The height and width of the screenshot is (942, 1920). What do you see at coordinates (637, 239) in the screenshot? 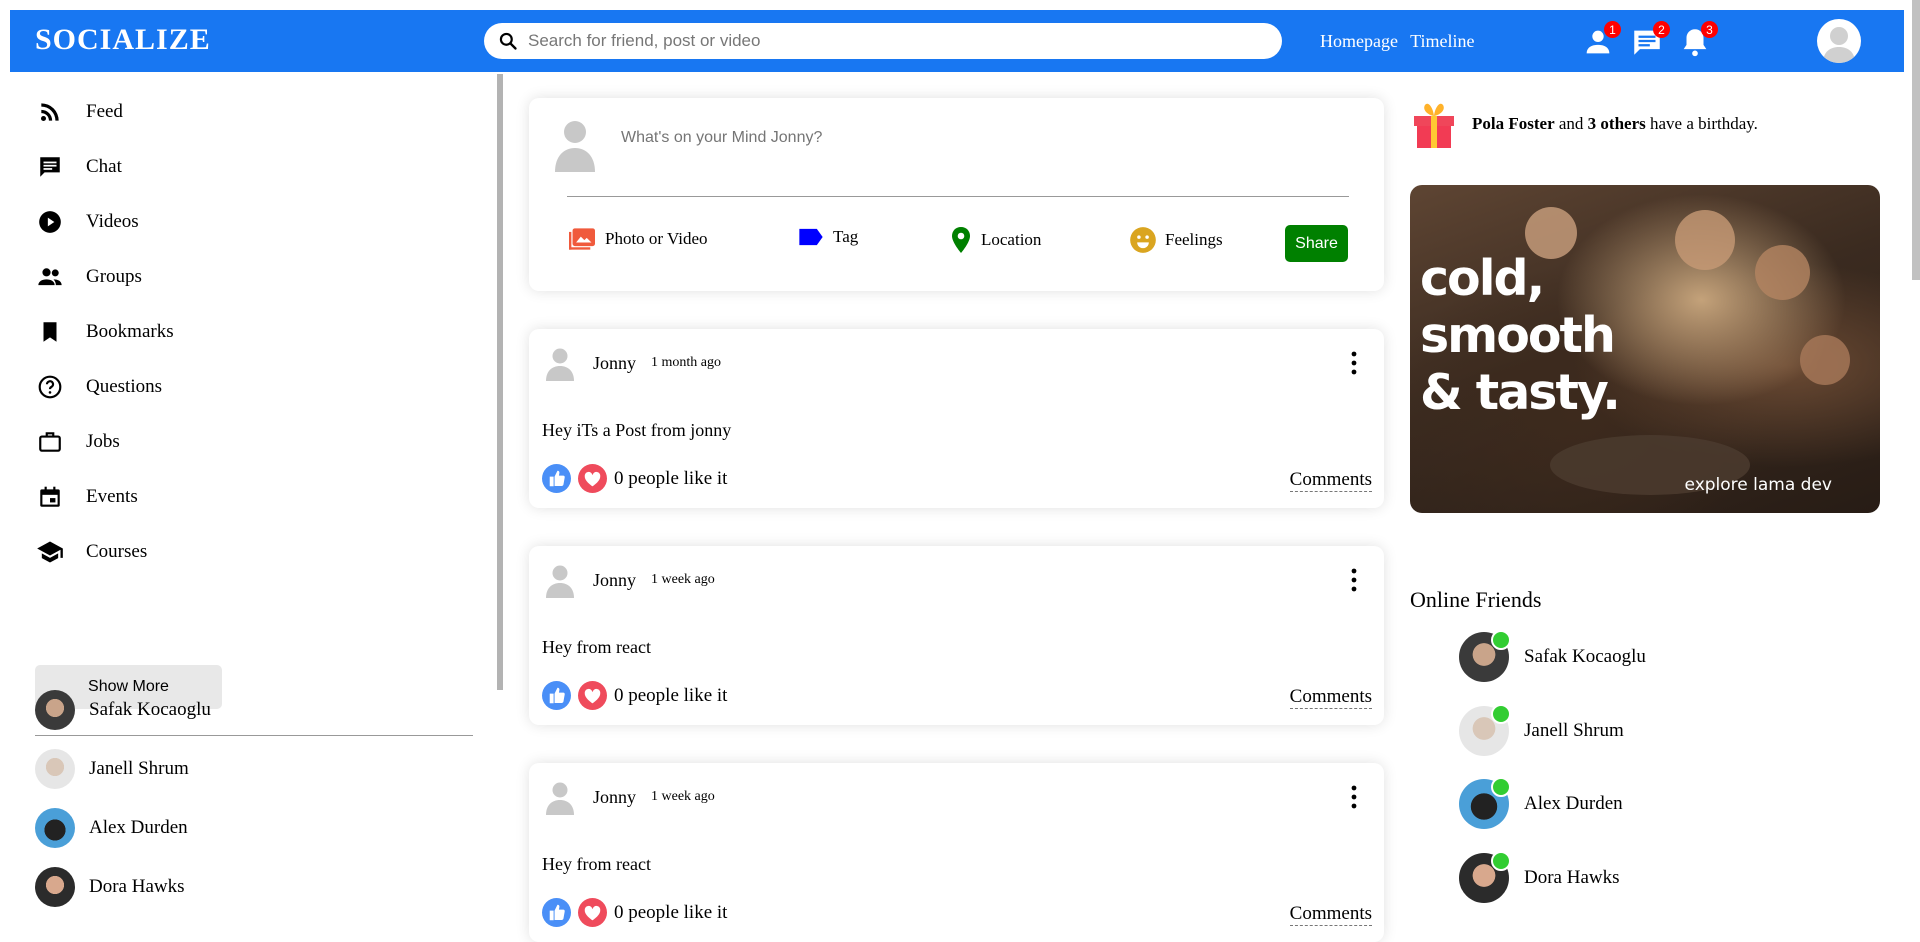
I see `photo-video-option: Photo or Video` at bounding box center [637, 239].